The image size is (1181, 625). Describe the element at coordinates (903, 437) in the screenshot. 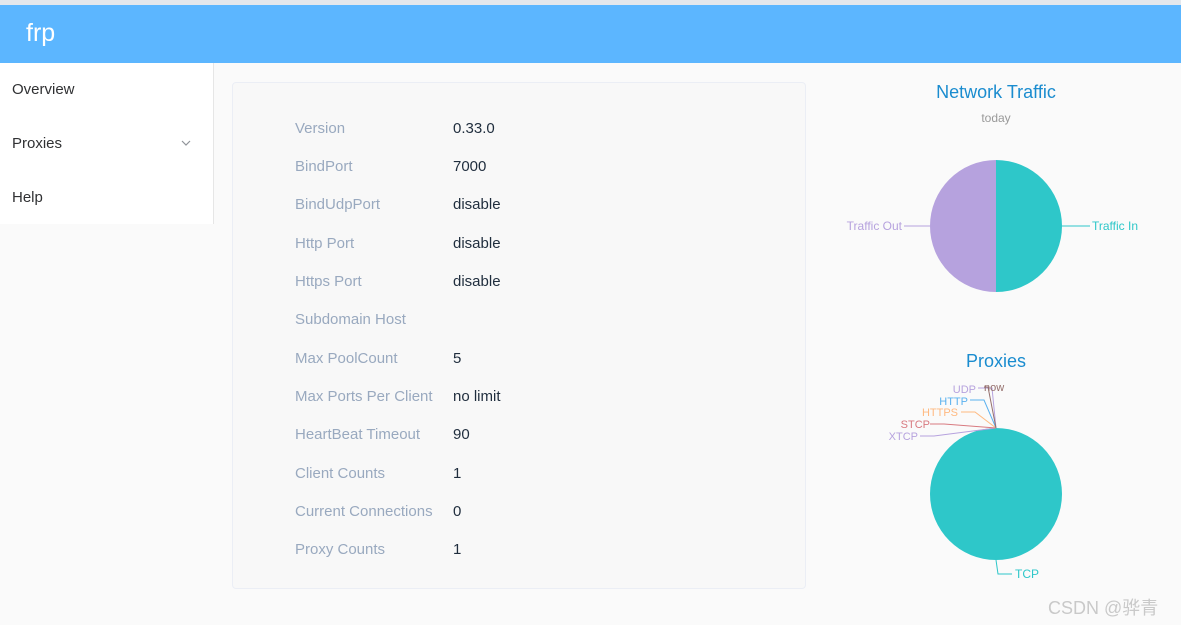

I see `pie-label-xtcp: XTCP` at that location.